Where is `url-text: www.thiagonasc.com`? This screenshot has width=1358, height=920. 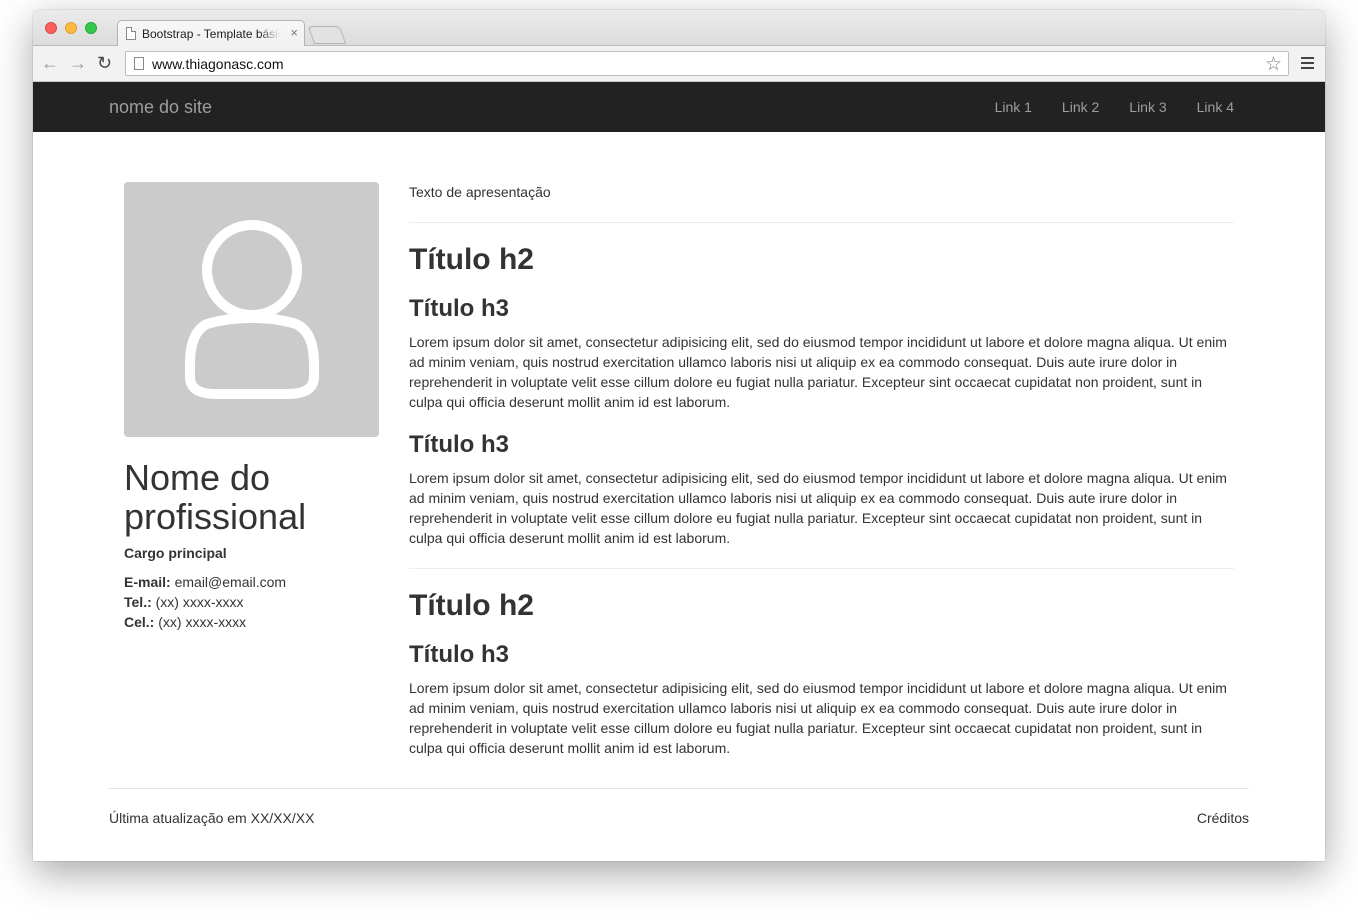 url-text: www.thiagonasc.com is located at coordinates (218, 64).